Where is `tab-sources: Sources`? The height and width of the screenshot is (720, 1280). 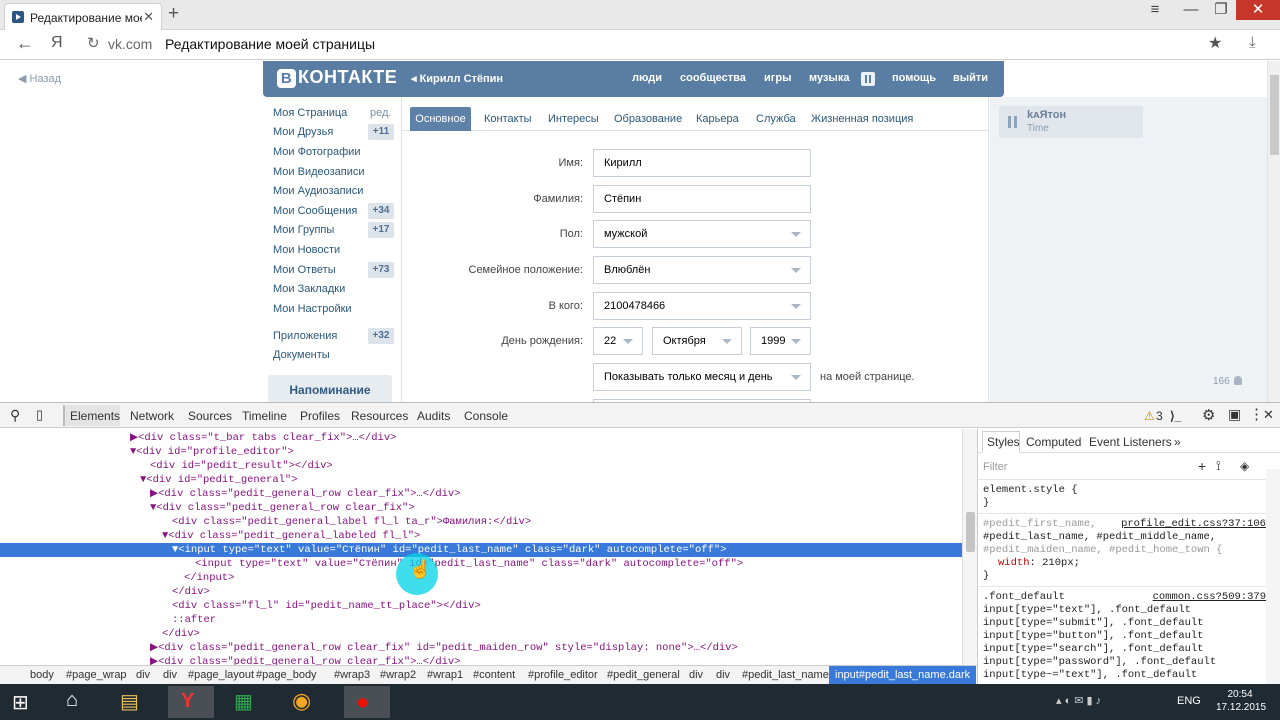
tab-sources: Sources is located at coordinates (210, 416).